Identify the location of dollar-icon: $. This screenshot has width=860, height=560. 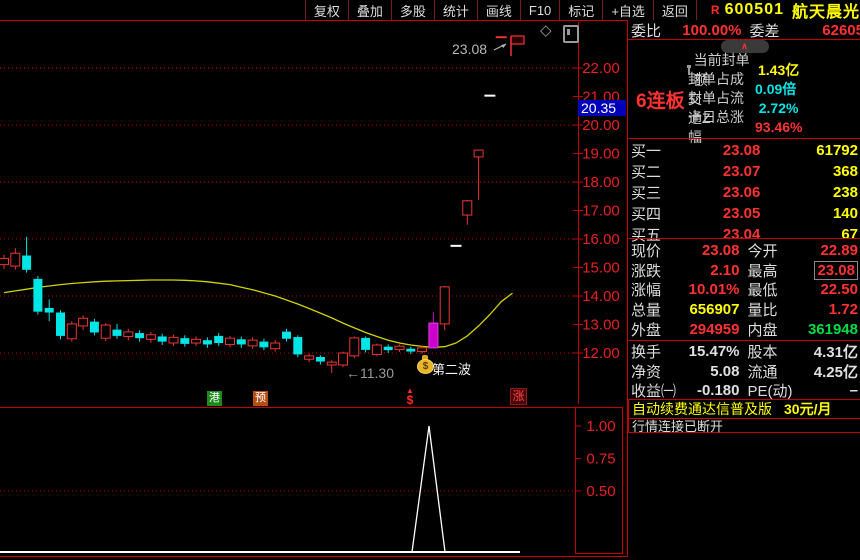
(410, 400).